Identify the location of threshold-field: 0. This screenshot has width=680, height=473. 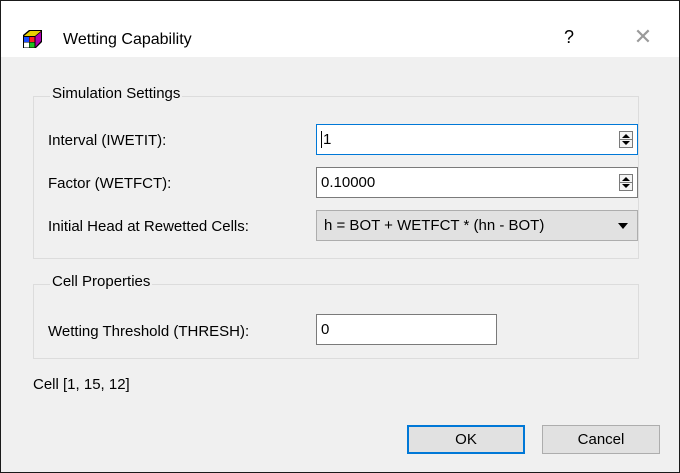
(406, 329).